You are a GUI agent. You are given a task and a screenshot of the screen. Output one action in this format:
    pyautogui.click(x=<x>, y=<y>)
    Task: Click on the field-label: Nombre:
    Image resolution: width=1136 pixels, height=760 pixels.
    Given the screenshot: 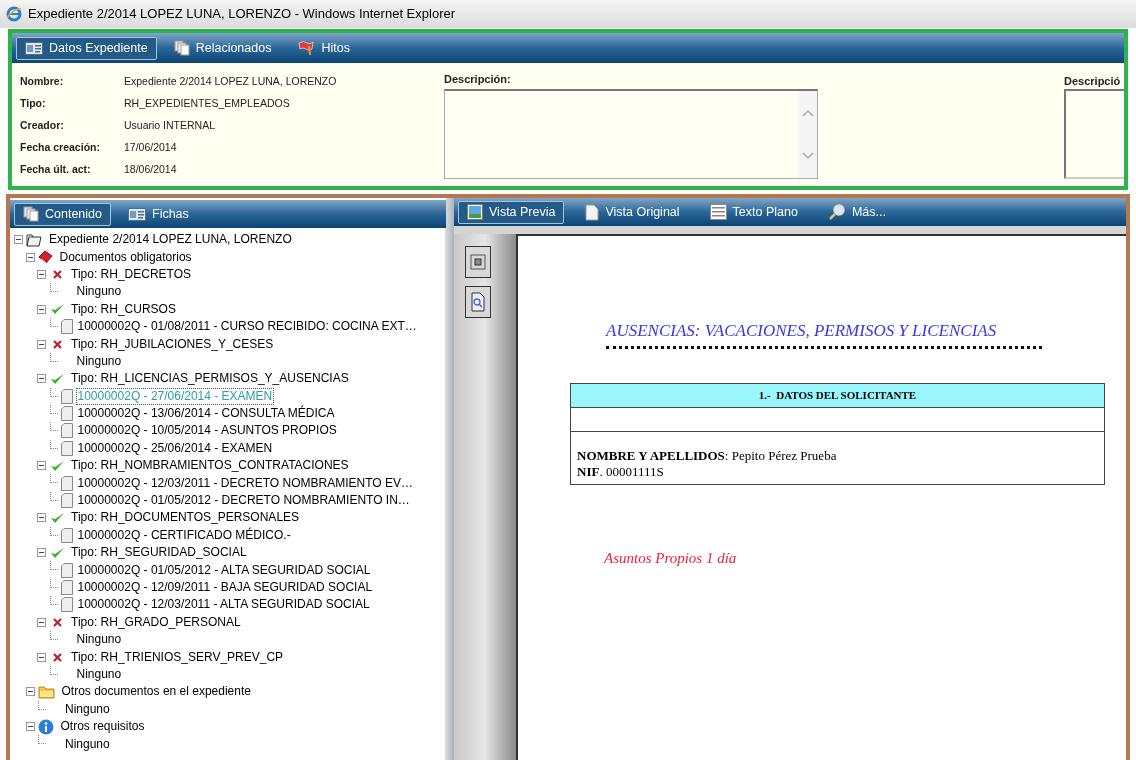 What is the action you would take?
    pyautogui.click(x=42, y=82)
    